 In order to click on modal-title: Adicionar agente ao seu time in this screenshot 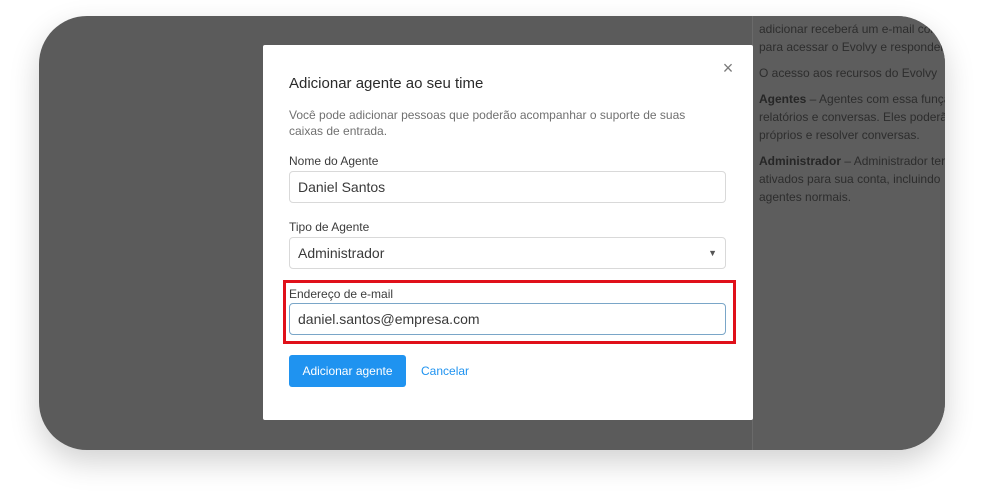, I will do `click(386, 83)`.